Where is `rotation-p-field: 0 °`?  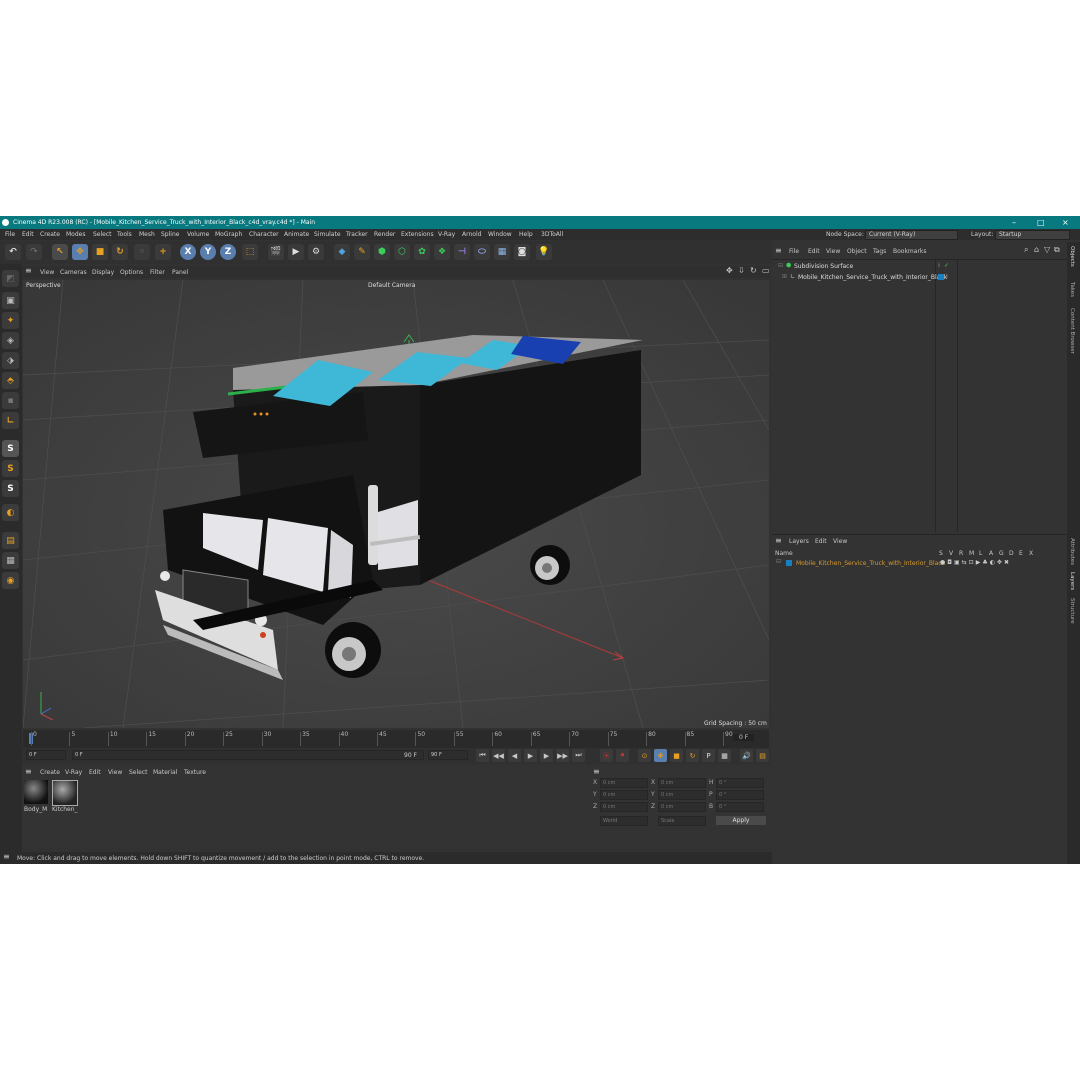 rotation-p-field: 0 ° is located at coordinates (740, 795).